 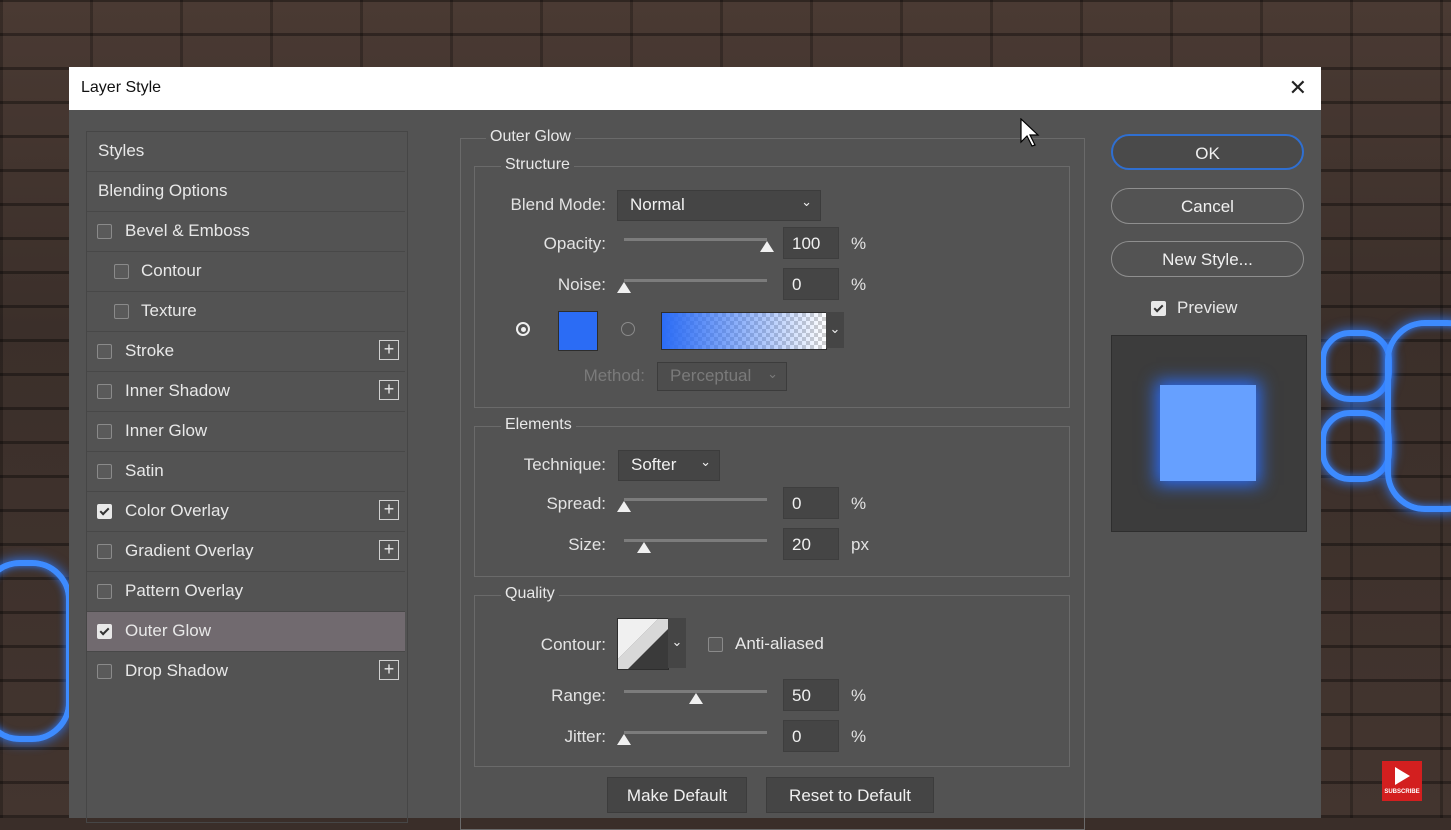 I want to click on noise-slider-thumb, so click(x=624, y=287).